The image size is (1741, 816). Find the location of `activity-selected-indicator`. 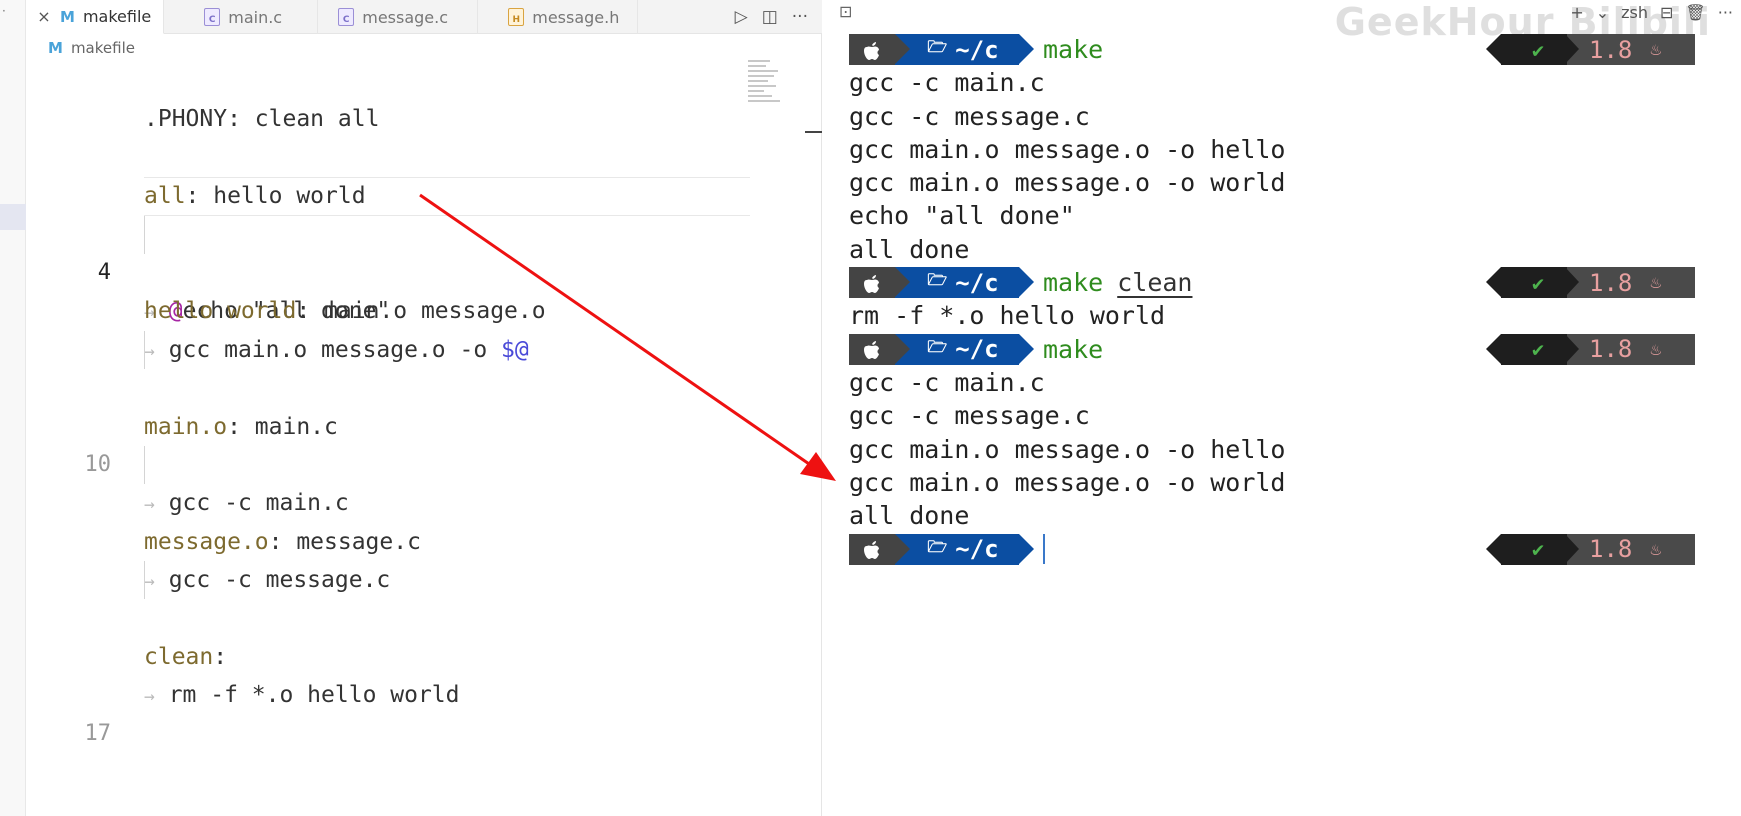

activity-selected-indicator is located at coordinates (13, 217).